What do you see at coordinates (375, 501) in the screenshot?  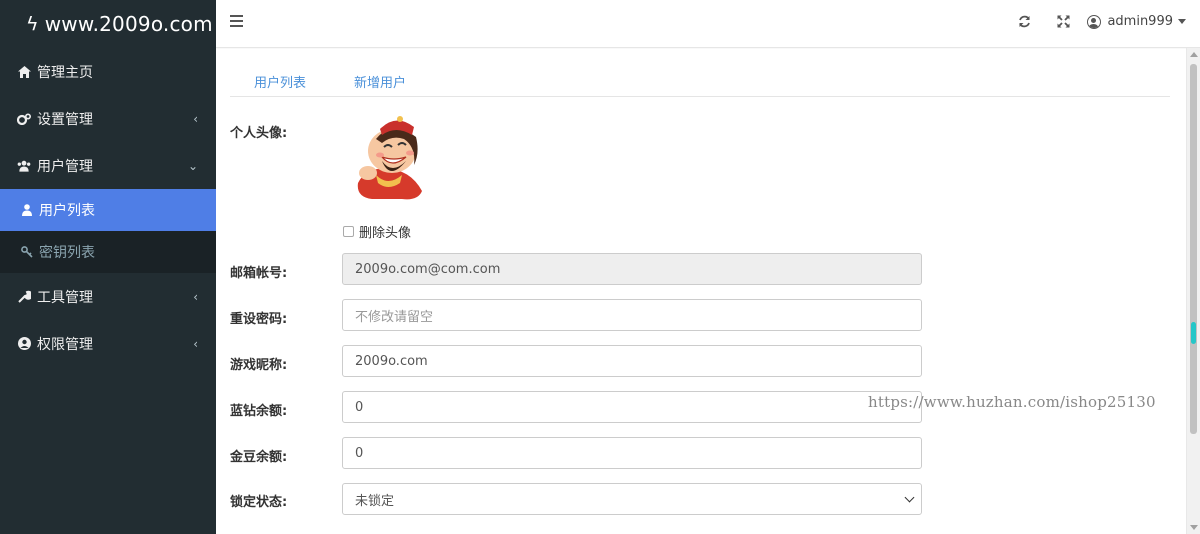 I see `lock-status-value: 未锁定` at bounding box center [375, 501].